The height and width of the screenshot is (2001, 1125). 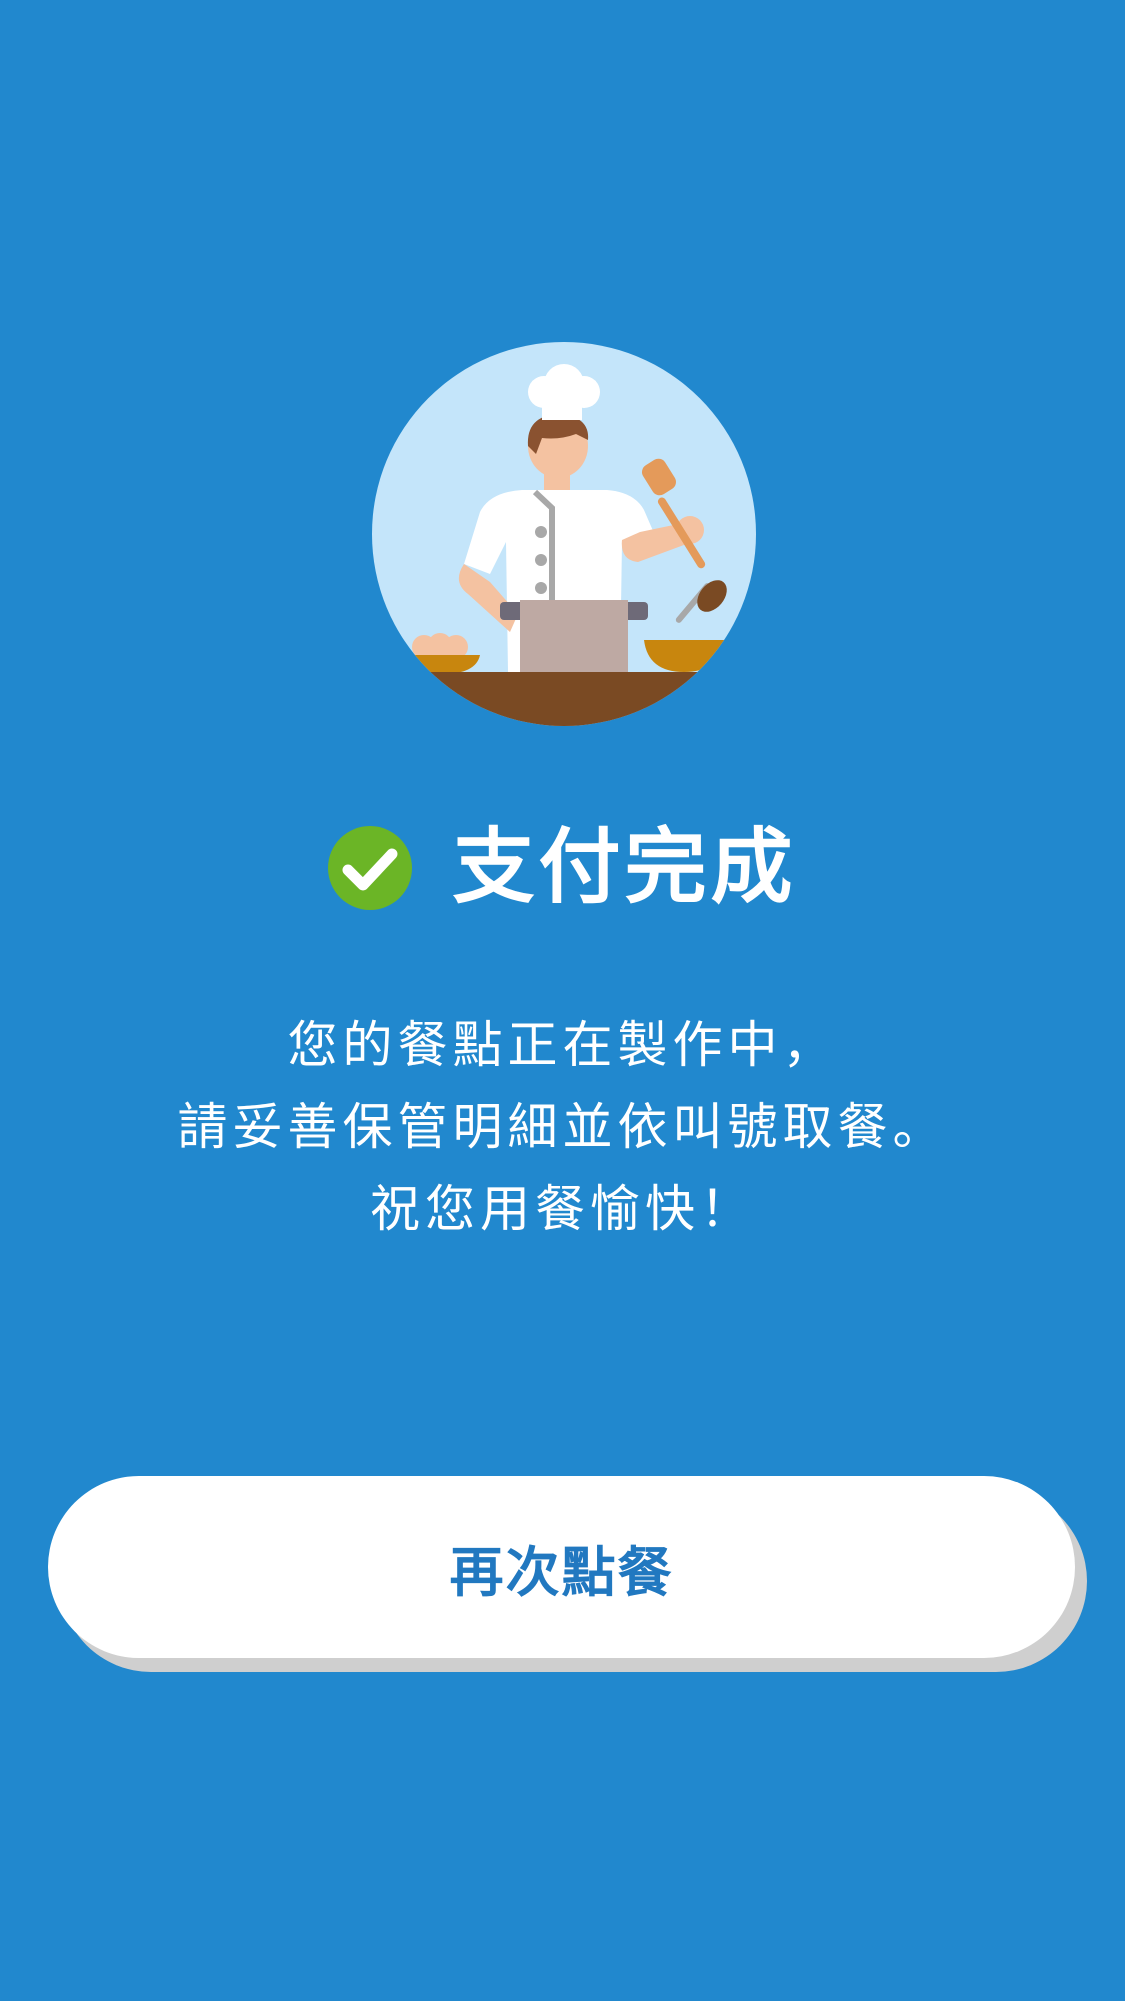 I want to click on message-line: 請妥善保管明細並依叫號取餐。, so click(x=562, y=1127).